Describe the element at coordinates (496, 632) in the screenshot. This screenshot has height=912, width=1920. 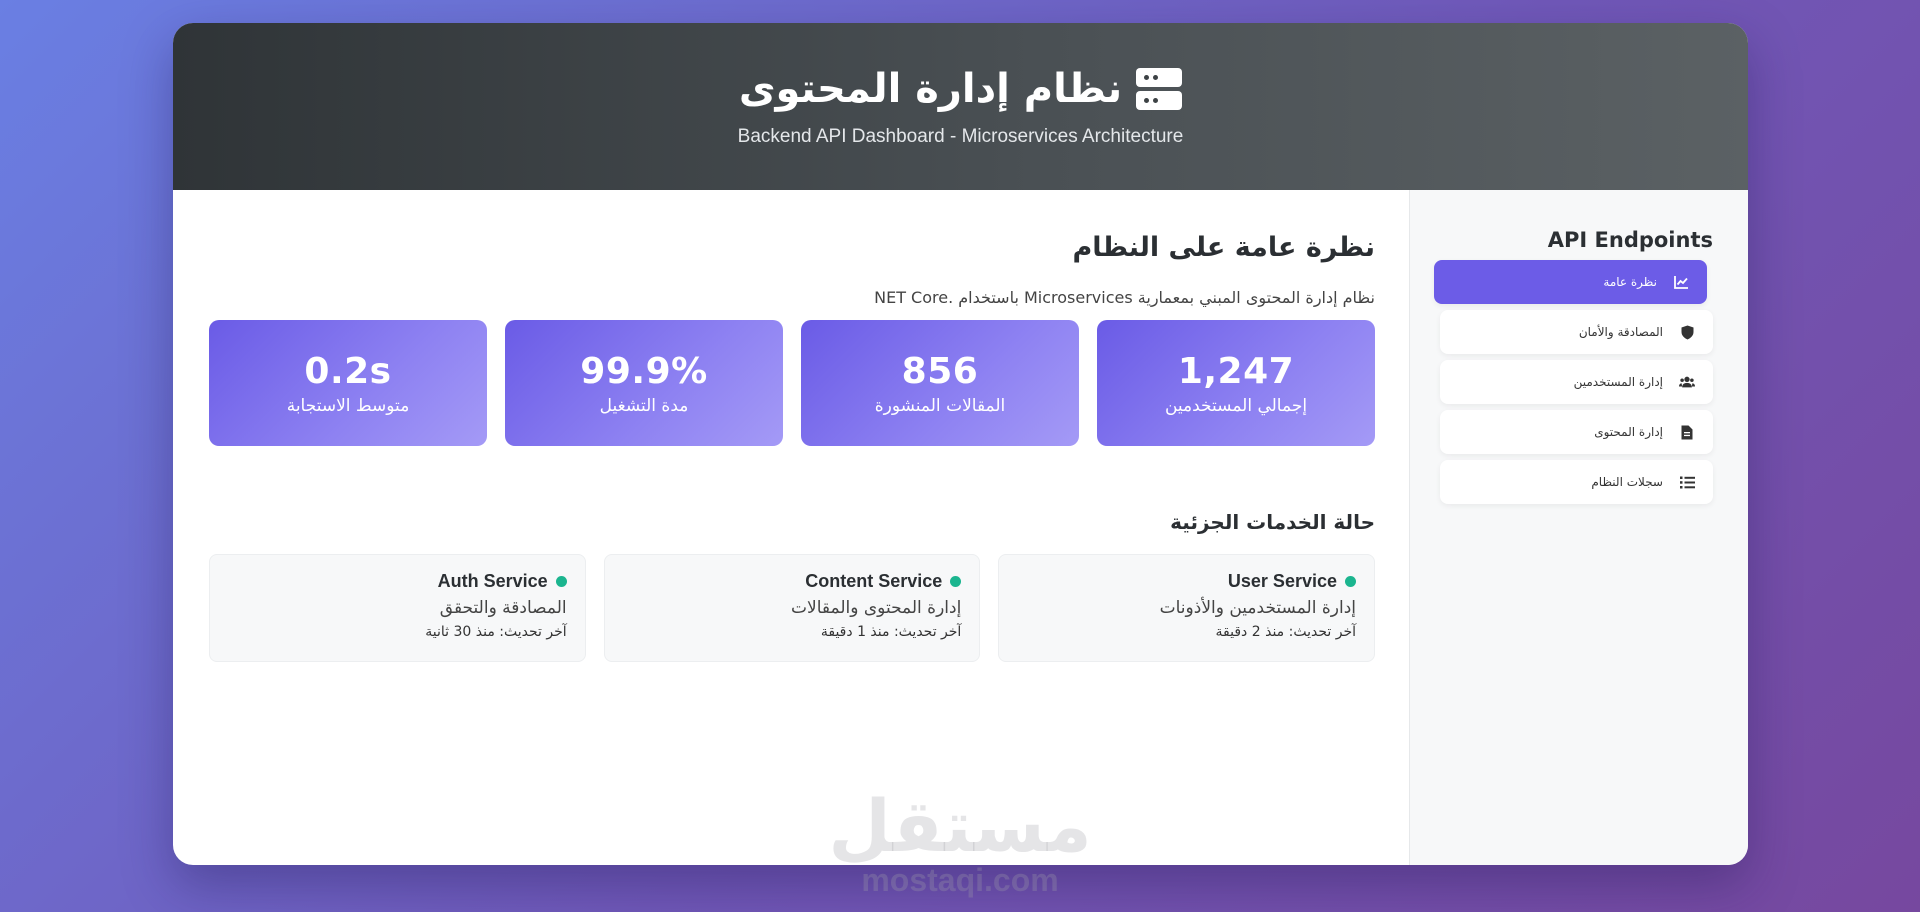
I see `service-last-updated: آخر تحديث: منذ 30 ثانية` at that location.